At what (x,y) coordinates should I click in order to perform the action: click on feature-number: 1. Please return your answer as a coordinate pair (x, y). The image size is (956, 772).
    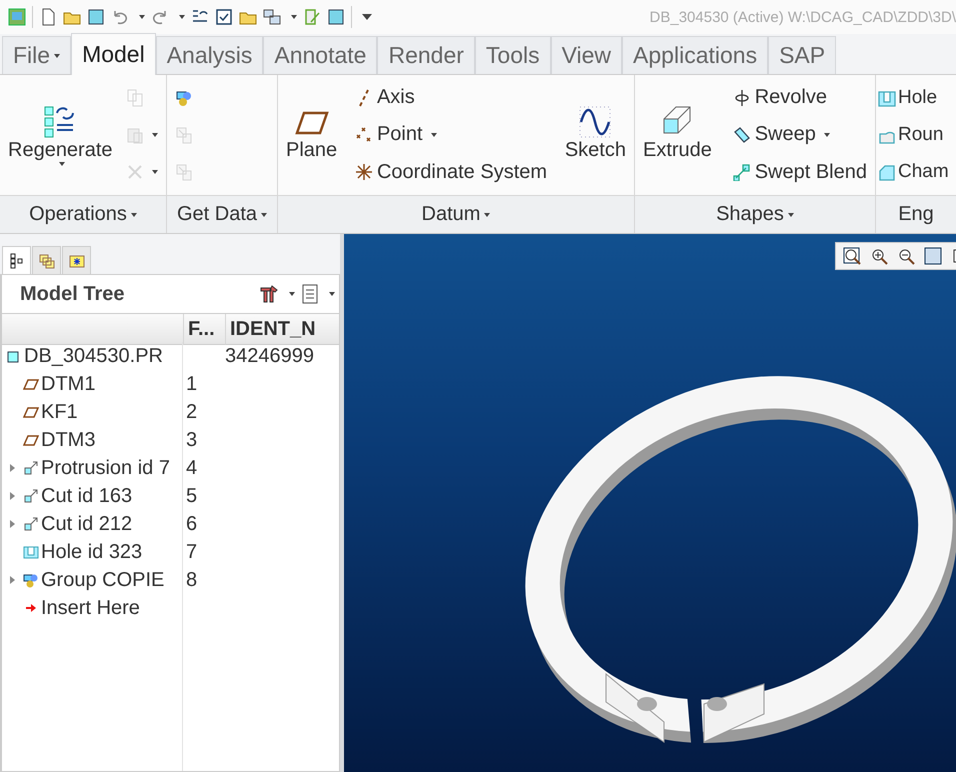
    Looking at the image, I should click on (192, 384).